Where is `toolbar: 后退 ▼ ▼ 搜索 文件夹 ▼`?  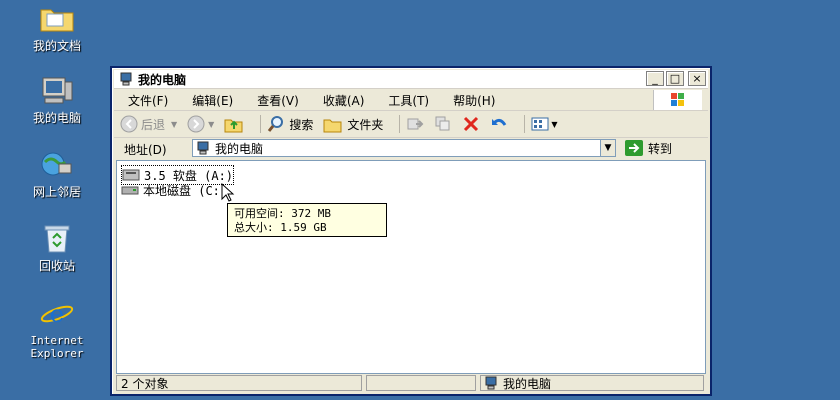
toolbar: 后退 ▼ ▼ 搜索 文件夹 ▼ is located at coordinates (411, 124).